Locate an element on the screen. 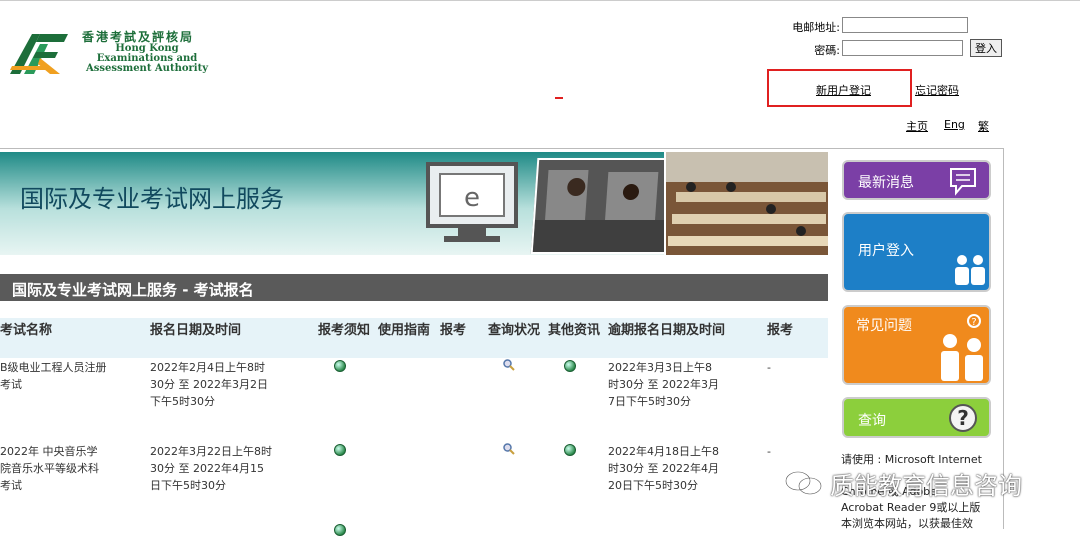  logo-en-line-3: Assessment Authority is located at coordinates (147, 68).